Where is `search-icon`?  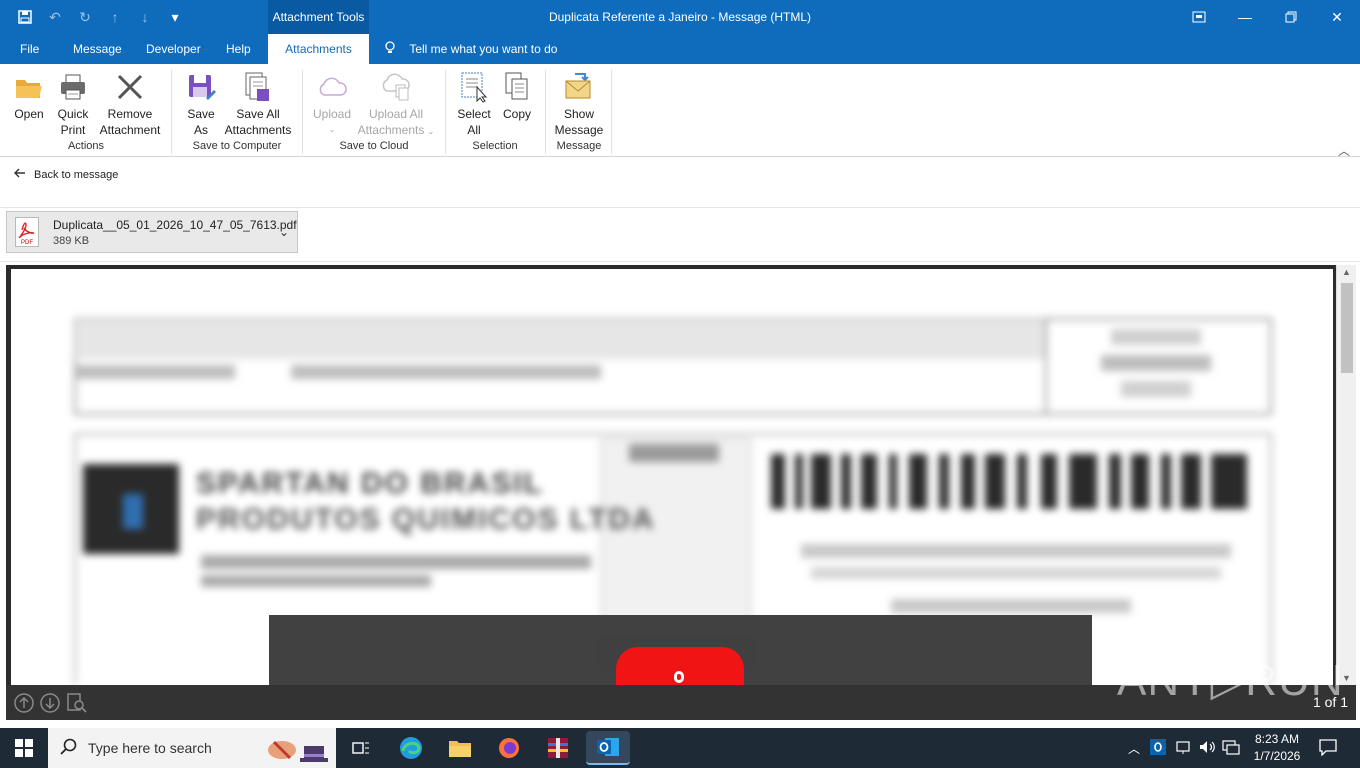 search-icon is located at coordinates (69, 749).